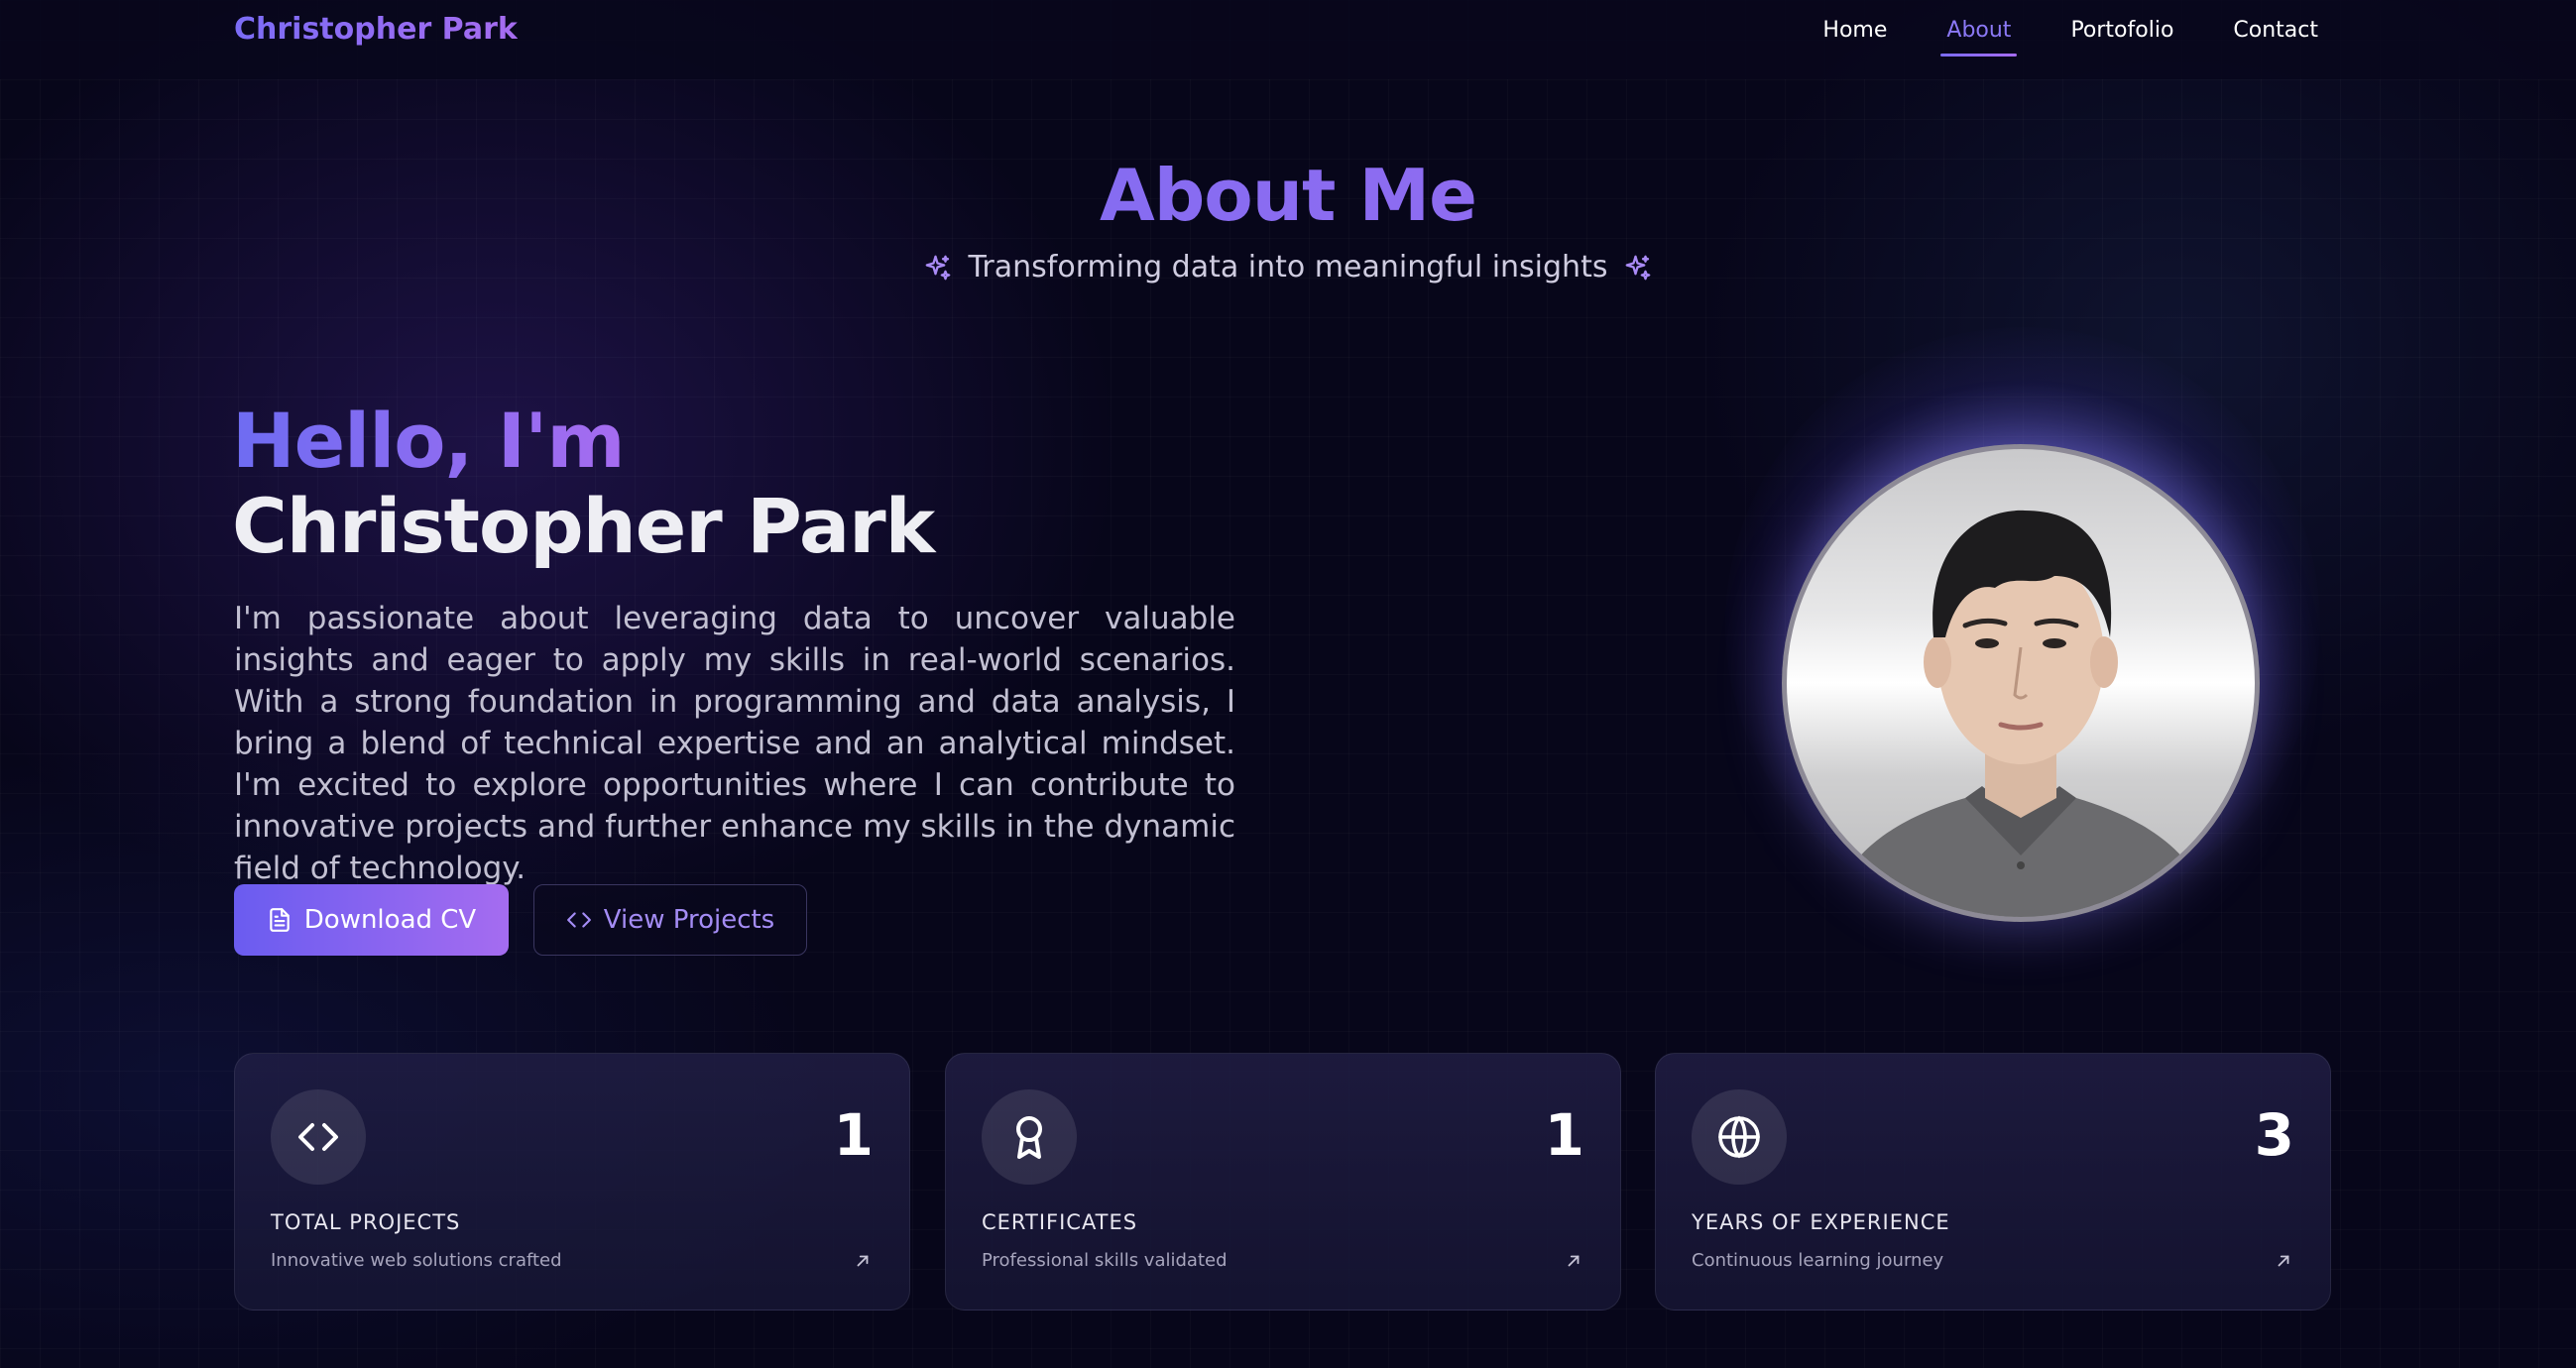 The height and width of the screenshot is (1368, 2576). I want to click on profile-photo, so click(2021, 683).